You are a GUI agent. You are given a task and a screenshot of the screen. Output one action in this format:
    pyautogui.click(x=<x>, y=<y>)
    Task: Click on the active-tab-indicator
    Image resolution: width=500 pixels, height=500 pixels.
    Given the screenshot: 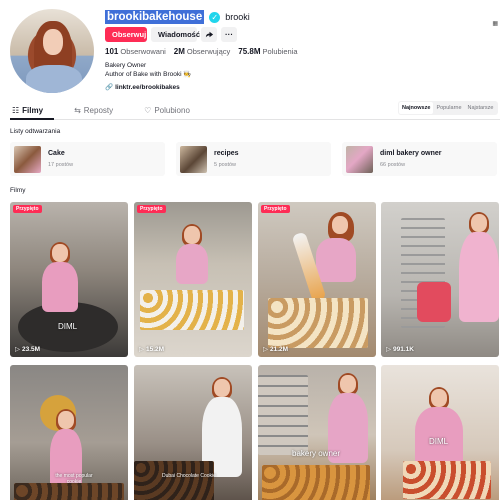 What is the action you would take?
    pyautogui.click(x=32, y=119)
    